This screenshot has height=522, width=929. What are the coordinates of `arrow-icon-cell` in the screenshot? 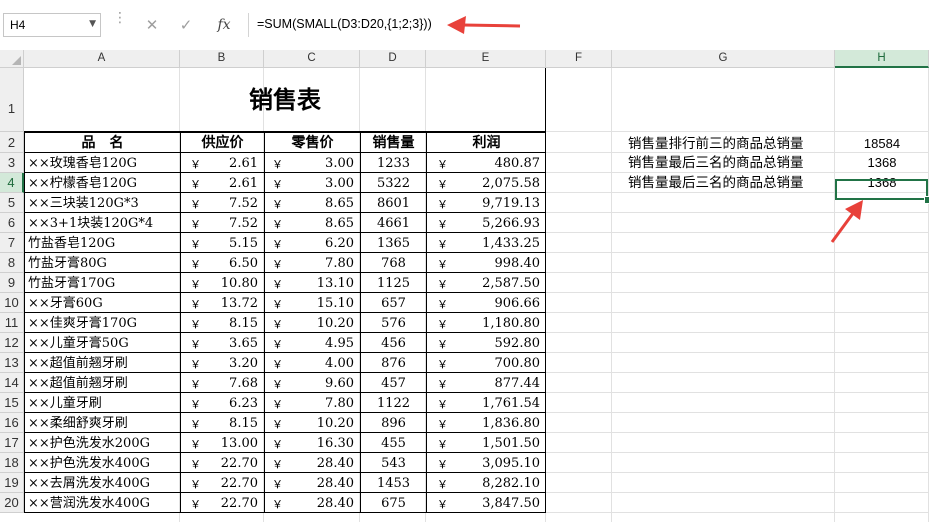 It's located at (846, 221).